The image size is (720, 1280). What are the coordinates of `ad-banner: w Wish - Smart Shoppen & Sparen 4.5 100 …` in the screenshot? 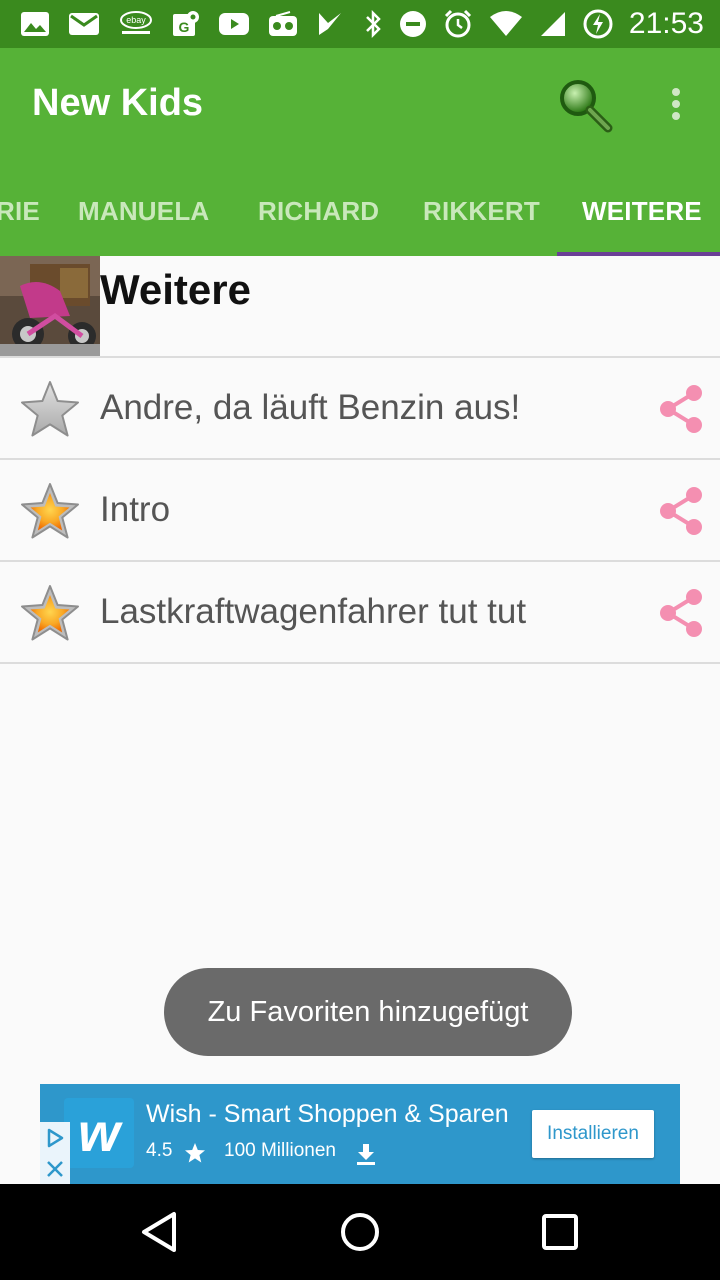 It's located at (360, 1134).